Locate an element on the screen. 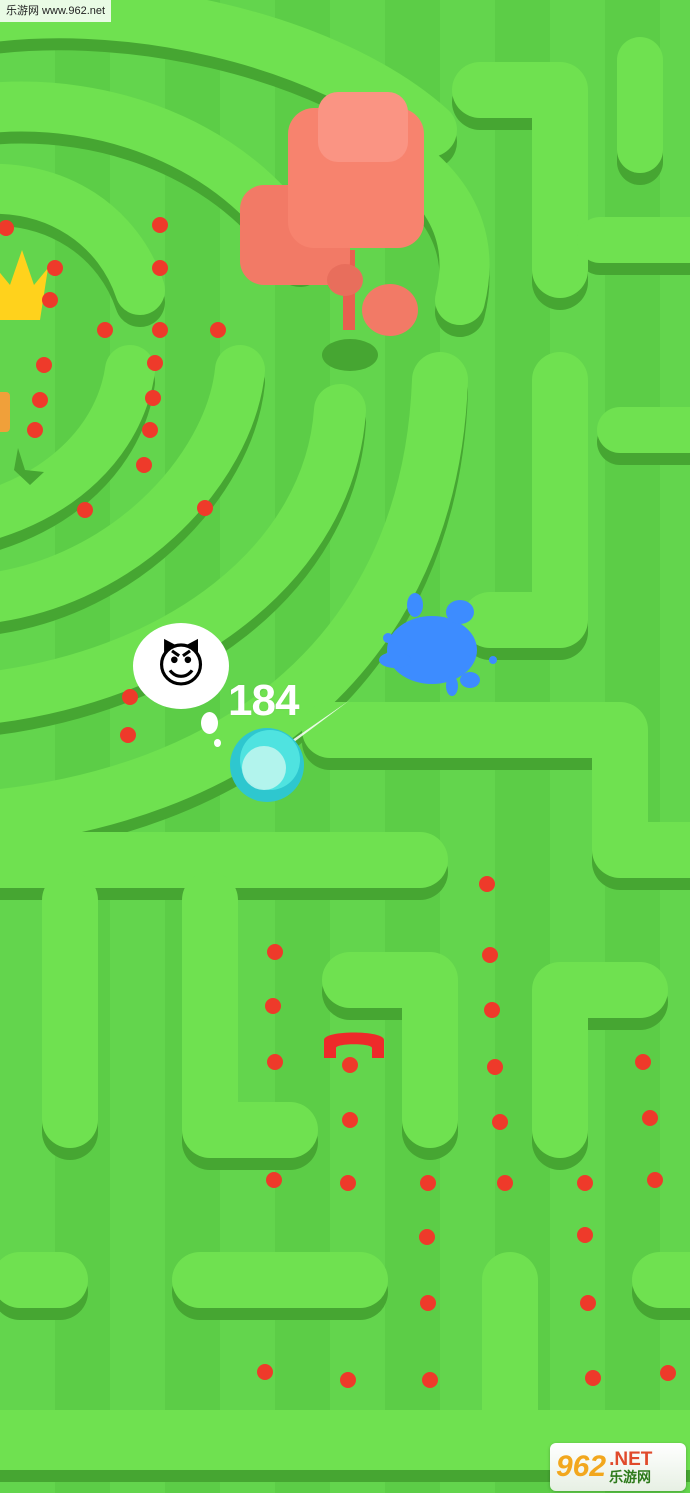 Image resolution: width=690 pixels, height=1493 pixels. smiling-devil-emoji: 😈 is located at coordinates (181, 666).